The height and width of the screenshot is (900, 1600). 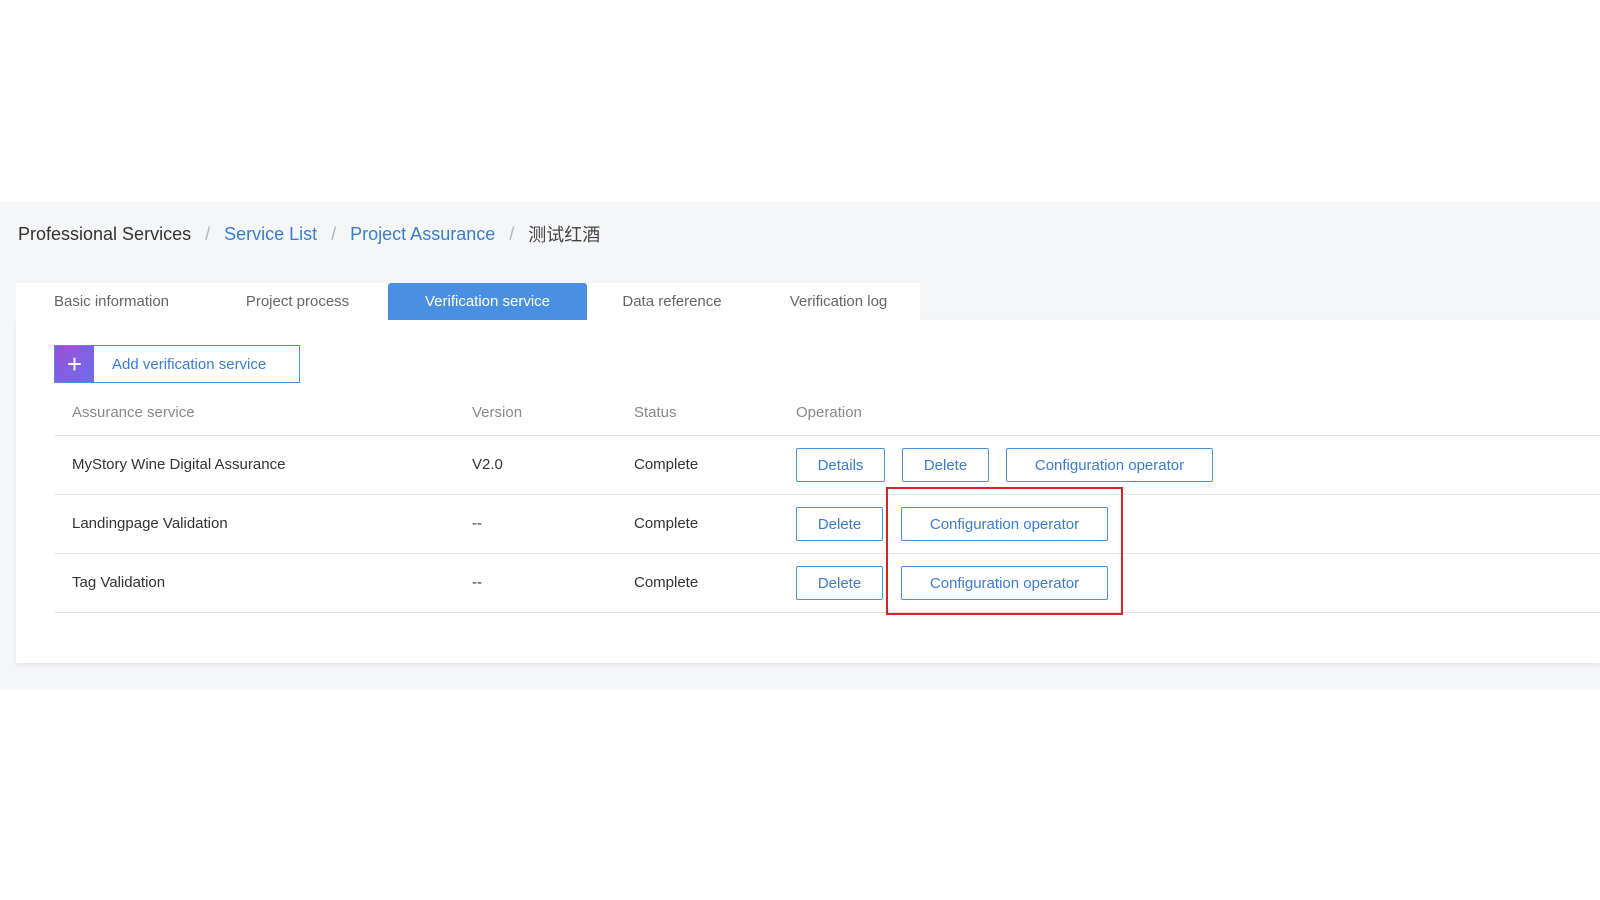 I want to click on details-button: Details, so click(x=840, y=465).